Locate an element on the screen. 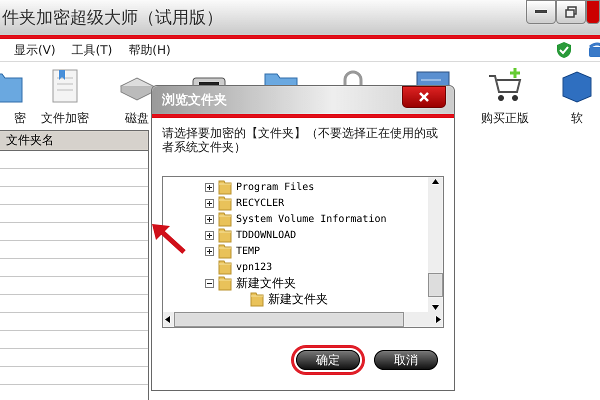 The height and width of the screenshot is (400, 600). dialog-title: 浏览文件夹 is located at coordinates (195, 100).